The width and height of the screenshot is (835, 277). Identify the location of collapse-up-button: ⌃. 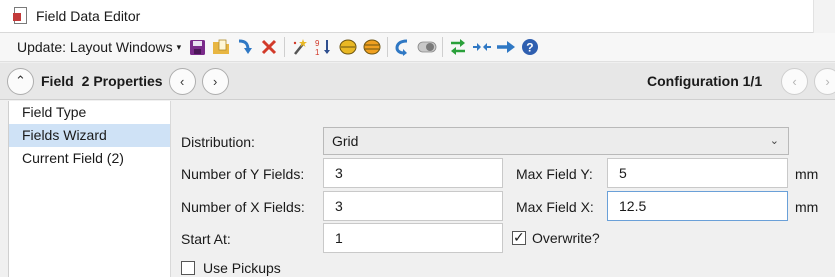
(20, 81).